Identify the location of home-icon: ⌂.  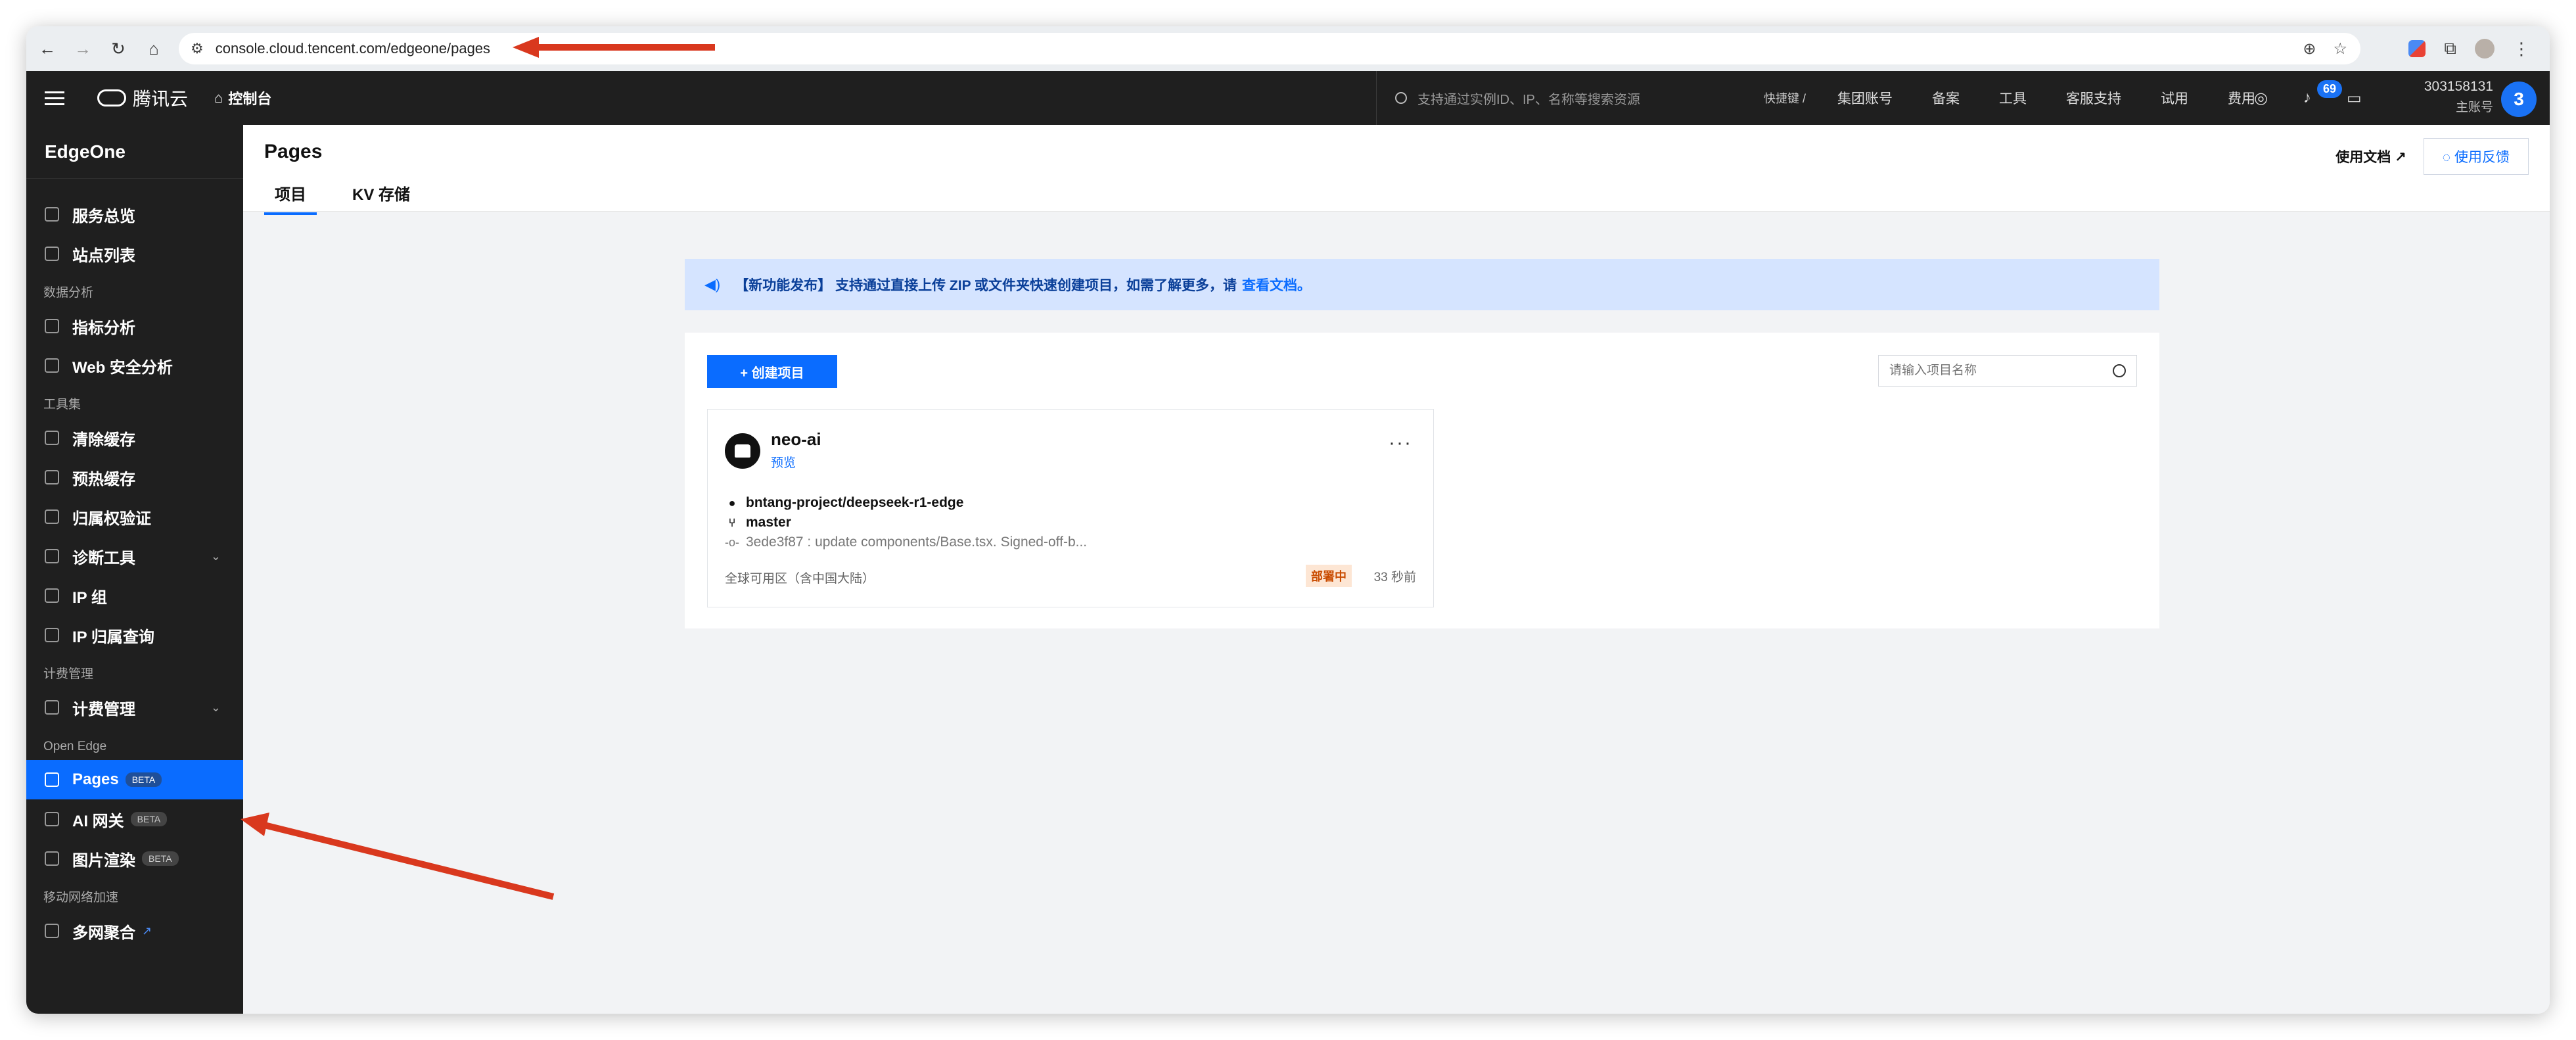
(218, 97).